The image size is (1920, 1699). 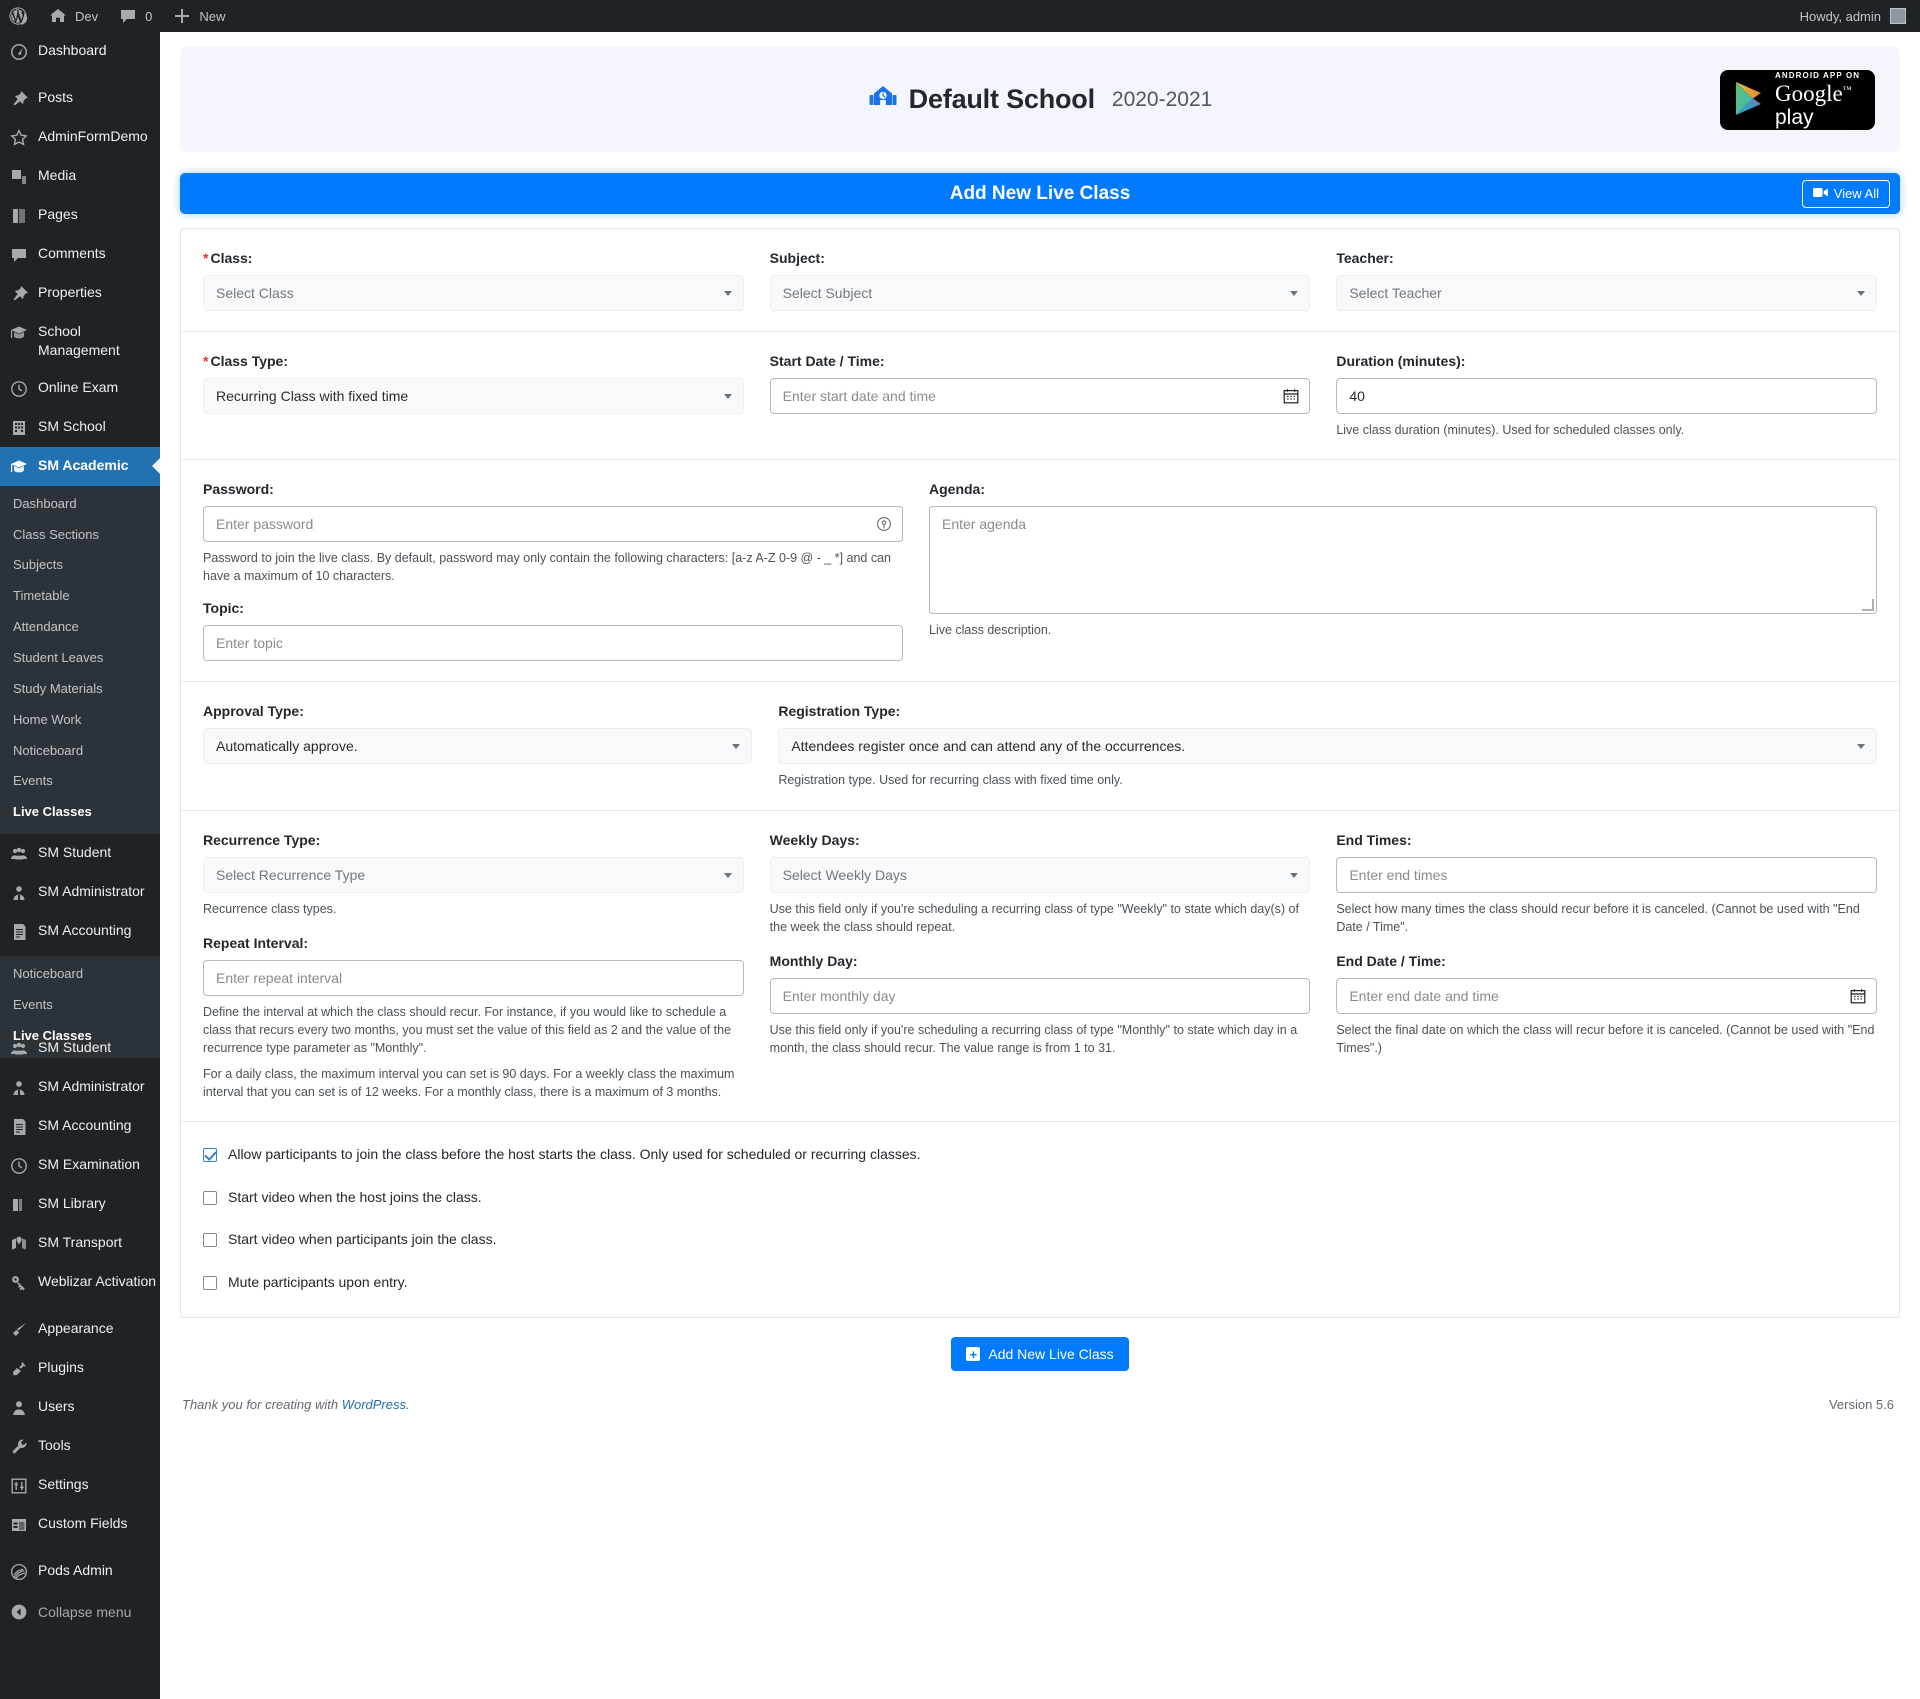 I want to click on sidebar-submenu-item-attendance: Attendance, so click(x=80, y=627).